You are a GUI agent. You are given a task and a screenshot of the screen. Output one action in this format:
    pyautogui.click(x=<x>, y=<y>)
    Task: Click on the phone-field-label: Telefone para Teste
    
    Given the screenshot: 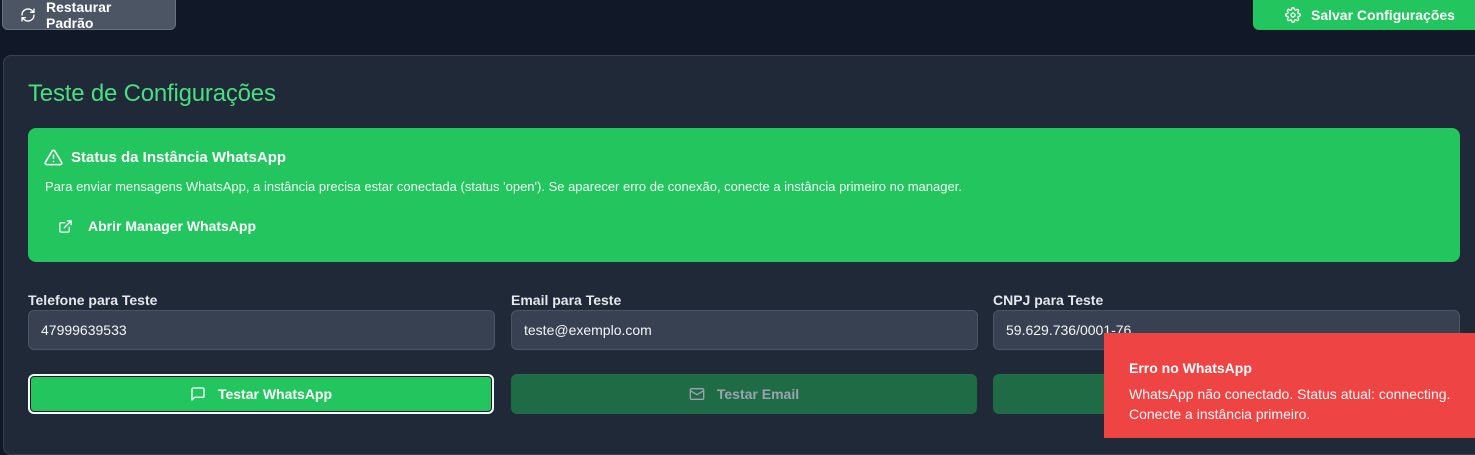 What is the action you would take?
    pyautogui.click(x=93, y=300)
    